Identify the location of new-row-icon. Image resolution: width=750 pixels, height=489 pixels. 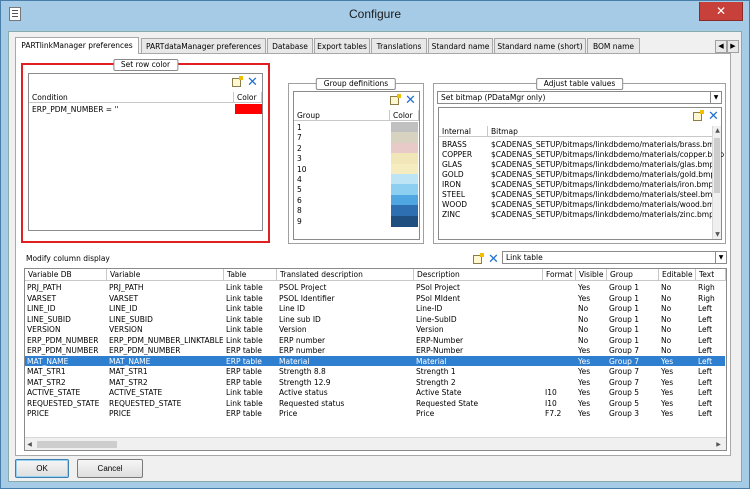
(237, 81).